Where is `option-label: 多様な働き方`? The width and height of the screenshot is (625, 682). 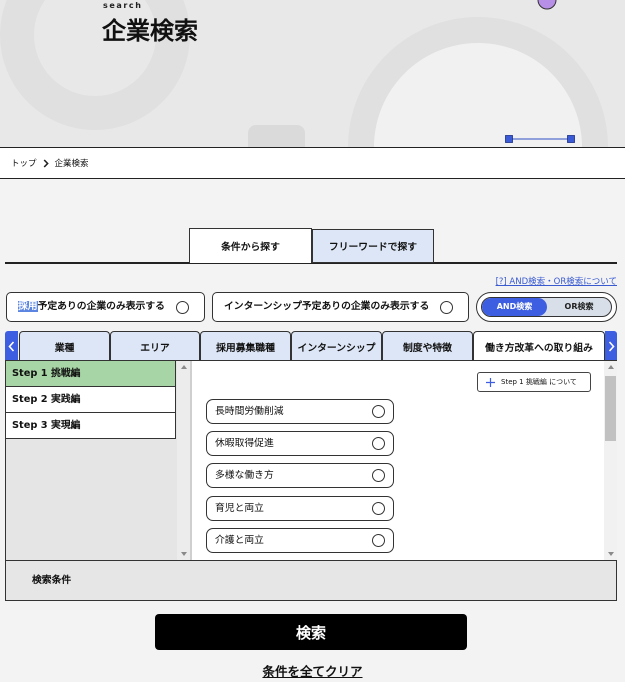
option-label: 多様な働き方 is located at coordinates (244, 475).